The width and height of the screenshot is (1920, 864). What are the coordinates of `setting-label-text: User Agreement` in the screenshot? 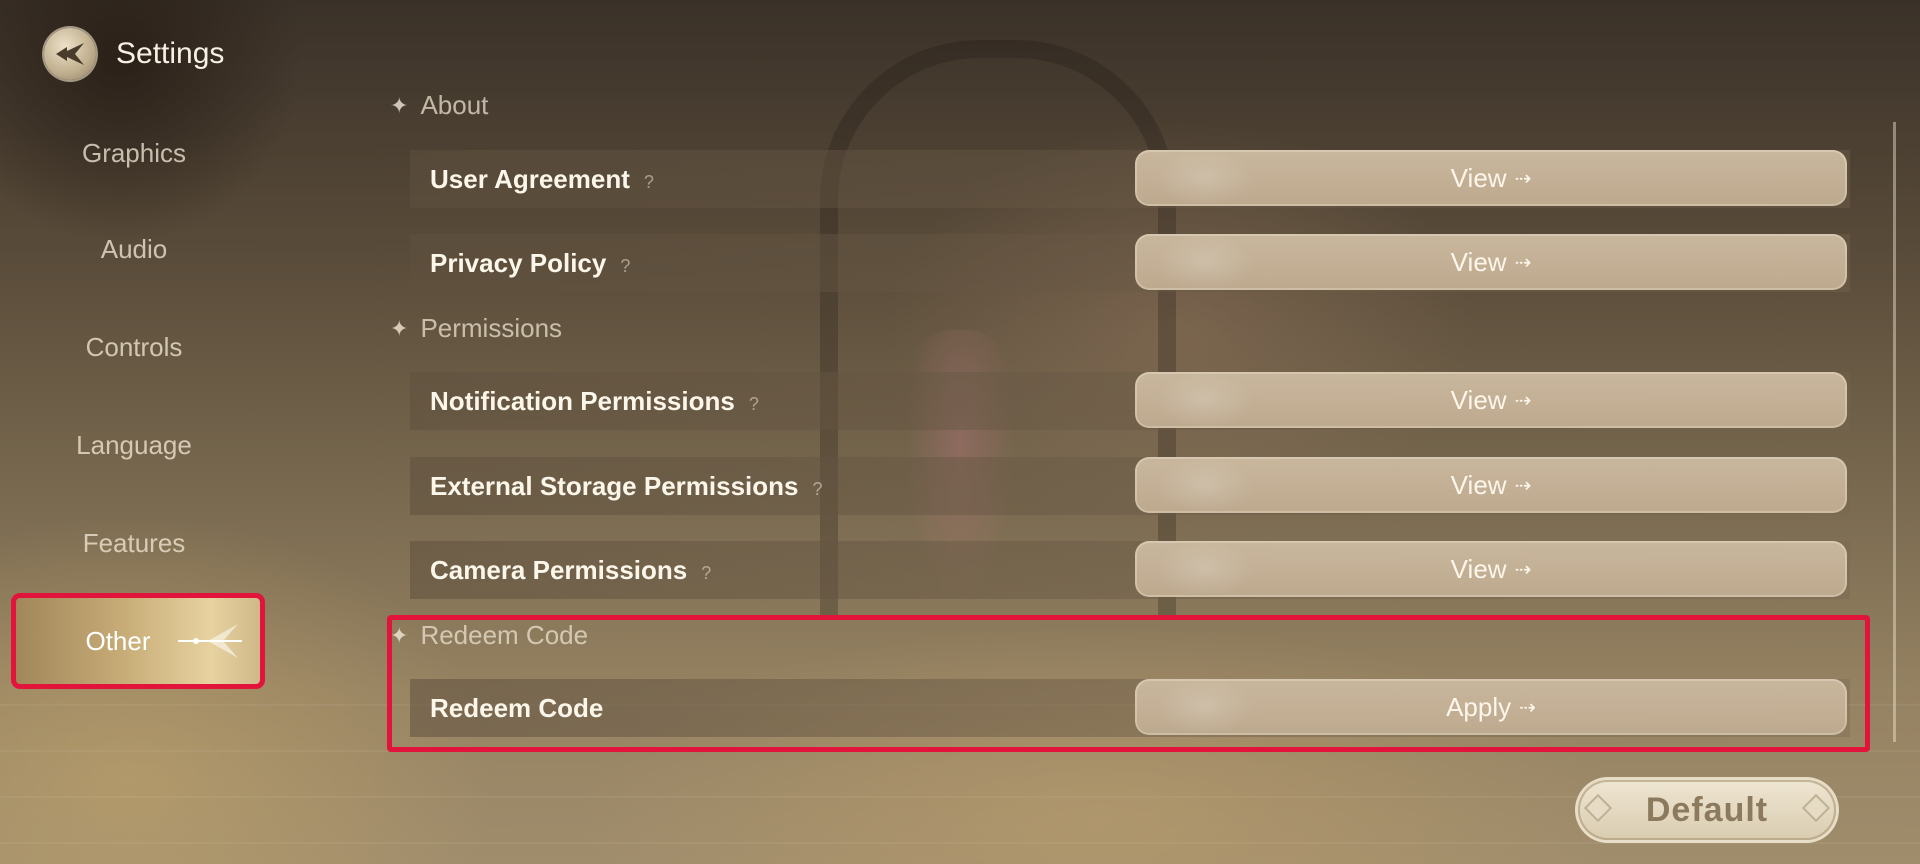 It's located at (530, 179).